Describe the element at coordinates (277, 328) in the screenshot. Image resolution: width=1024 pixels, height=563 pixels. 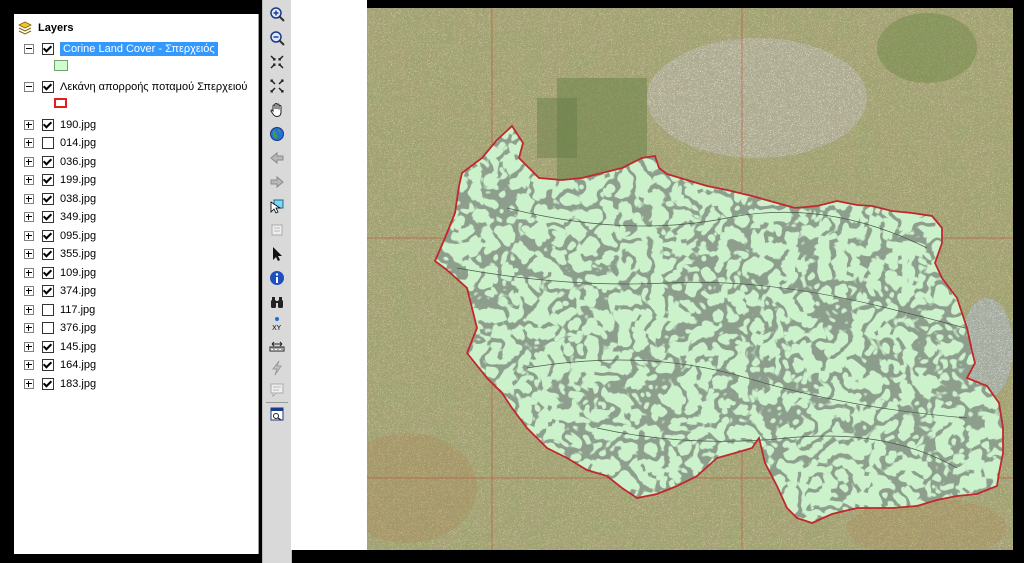
I see `svg-text: XY` at that location.